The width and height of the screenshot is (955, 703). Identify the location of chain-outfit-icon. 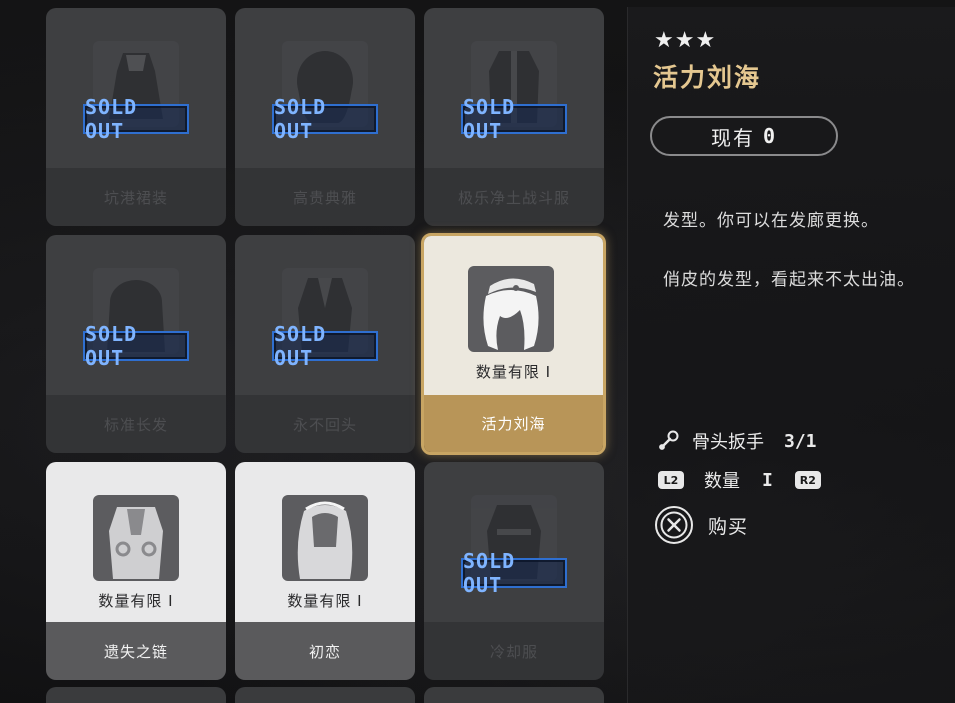
(136, 538).